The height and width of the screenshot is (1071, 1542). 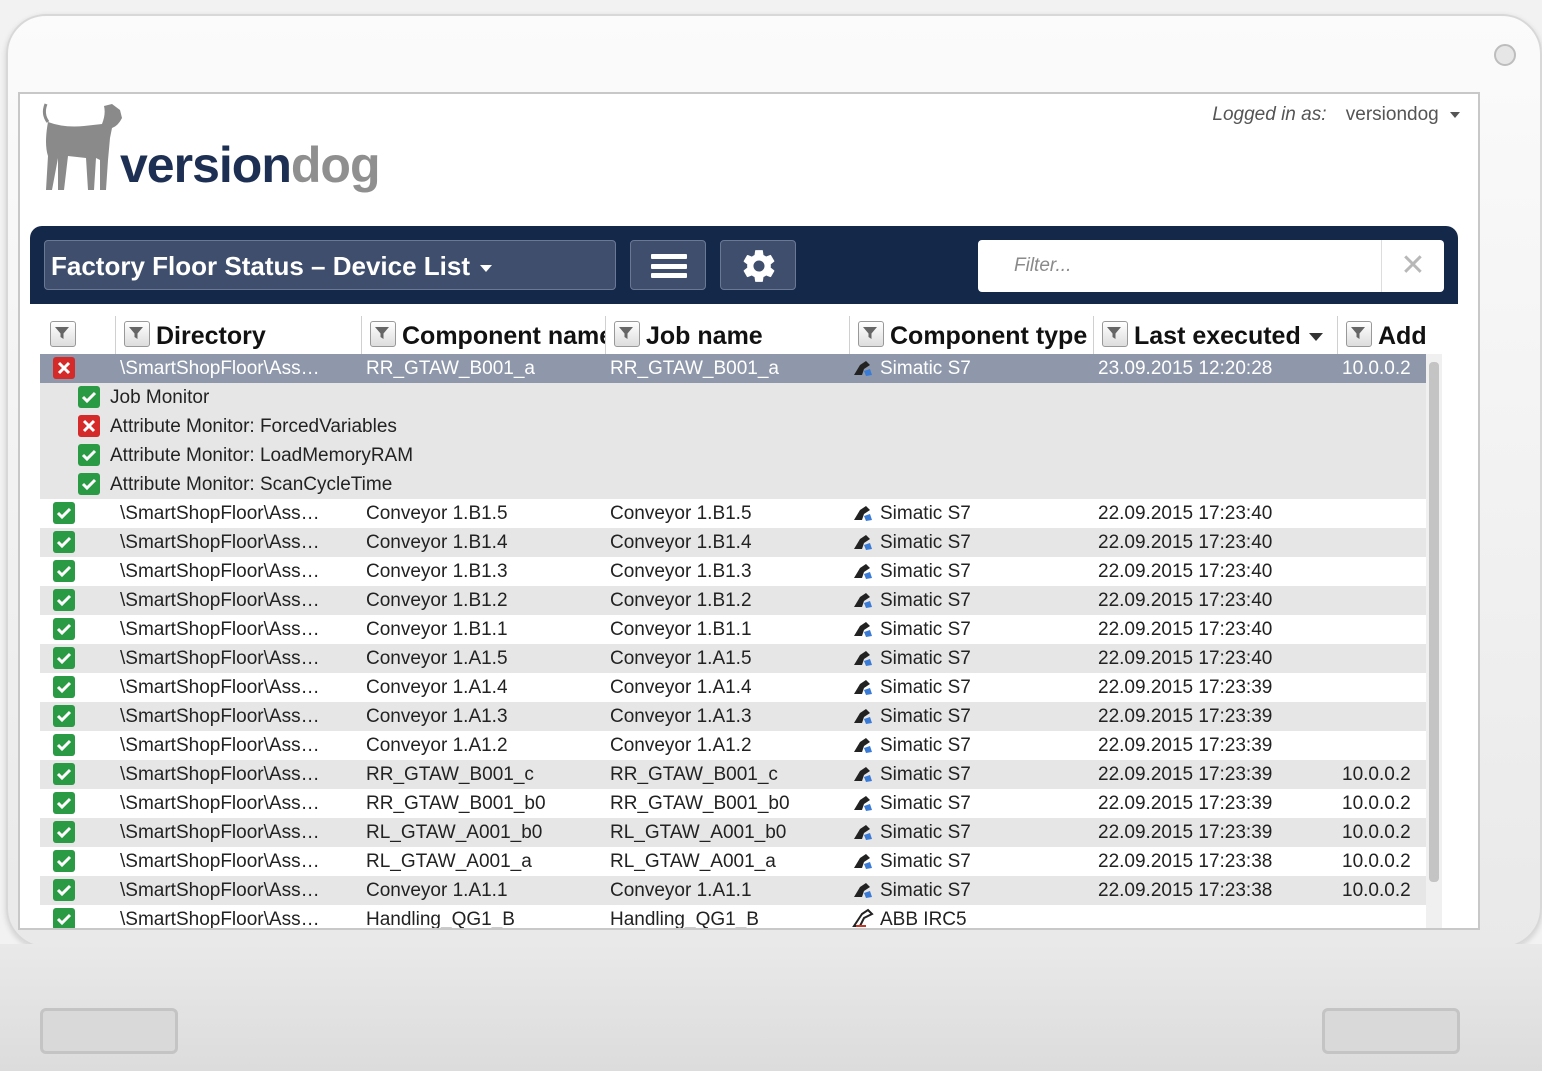 I want to click on view-selector-button: Factory Floor Status – Device List, so click(x=330, y=265).